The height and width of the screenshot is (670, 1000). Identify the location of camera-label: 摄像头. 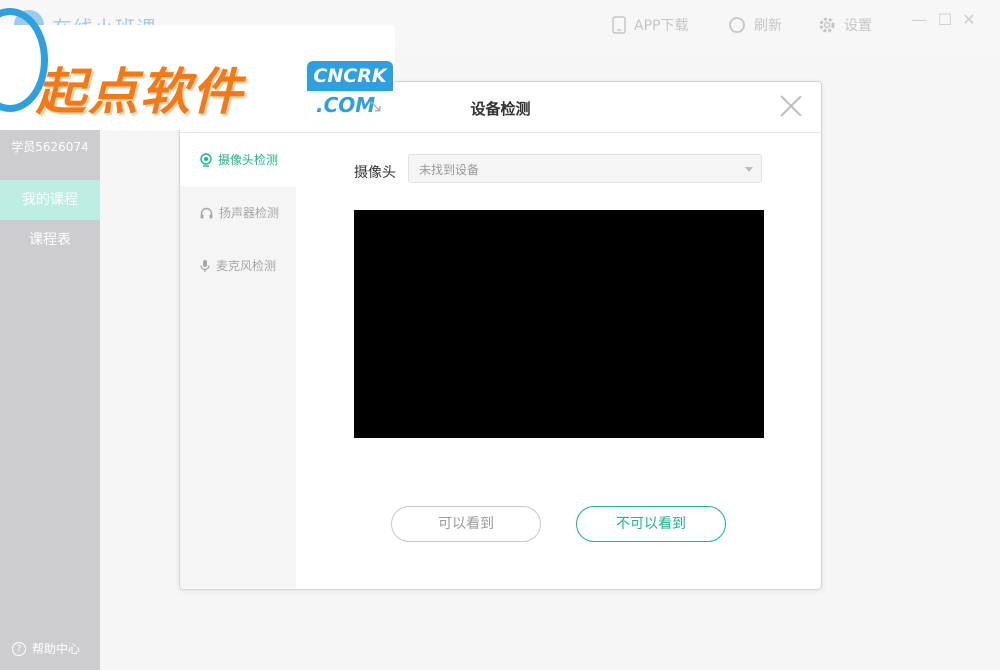
(375, 173).